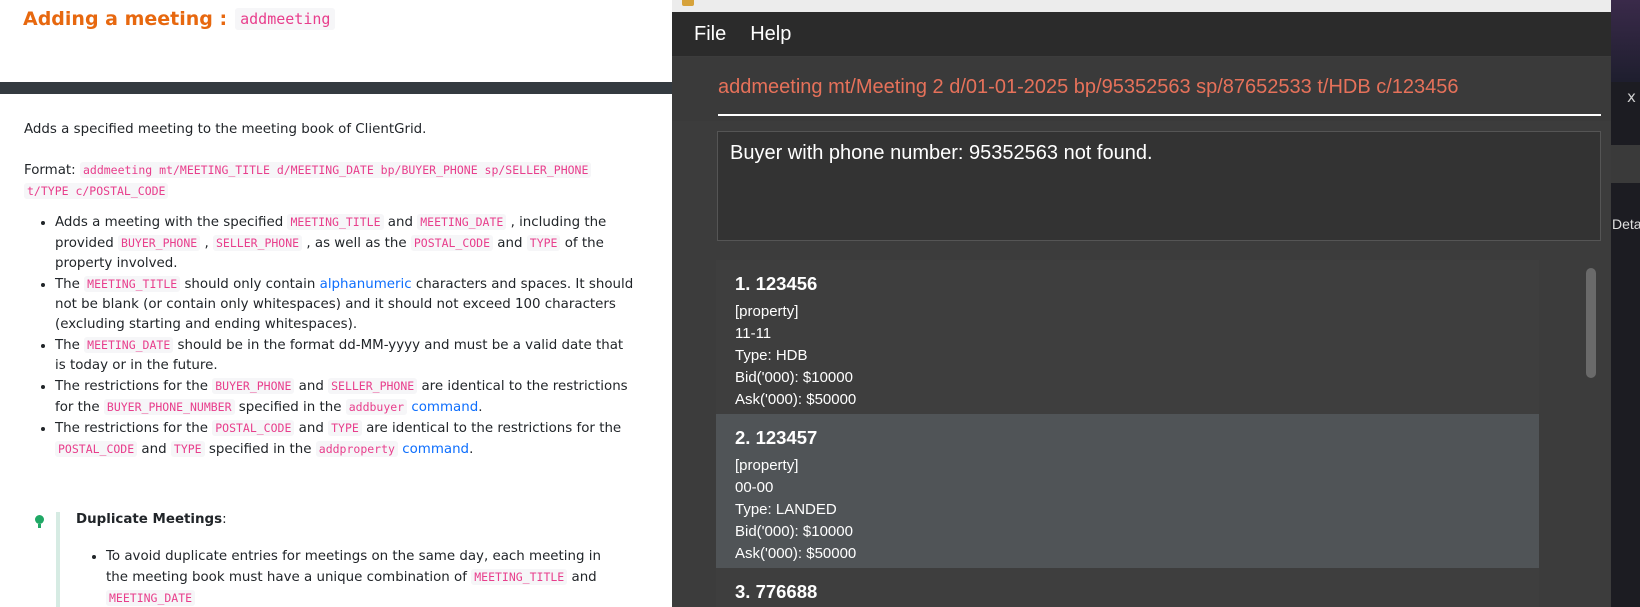  What do you see at coordinates (1625, 164) in the screenshot?
I see `background-band` at bounding box center [1625, 164].